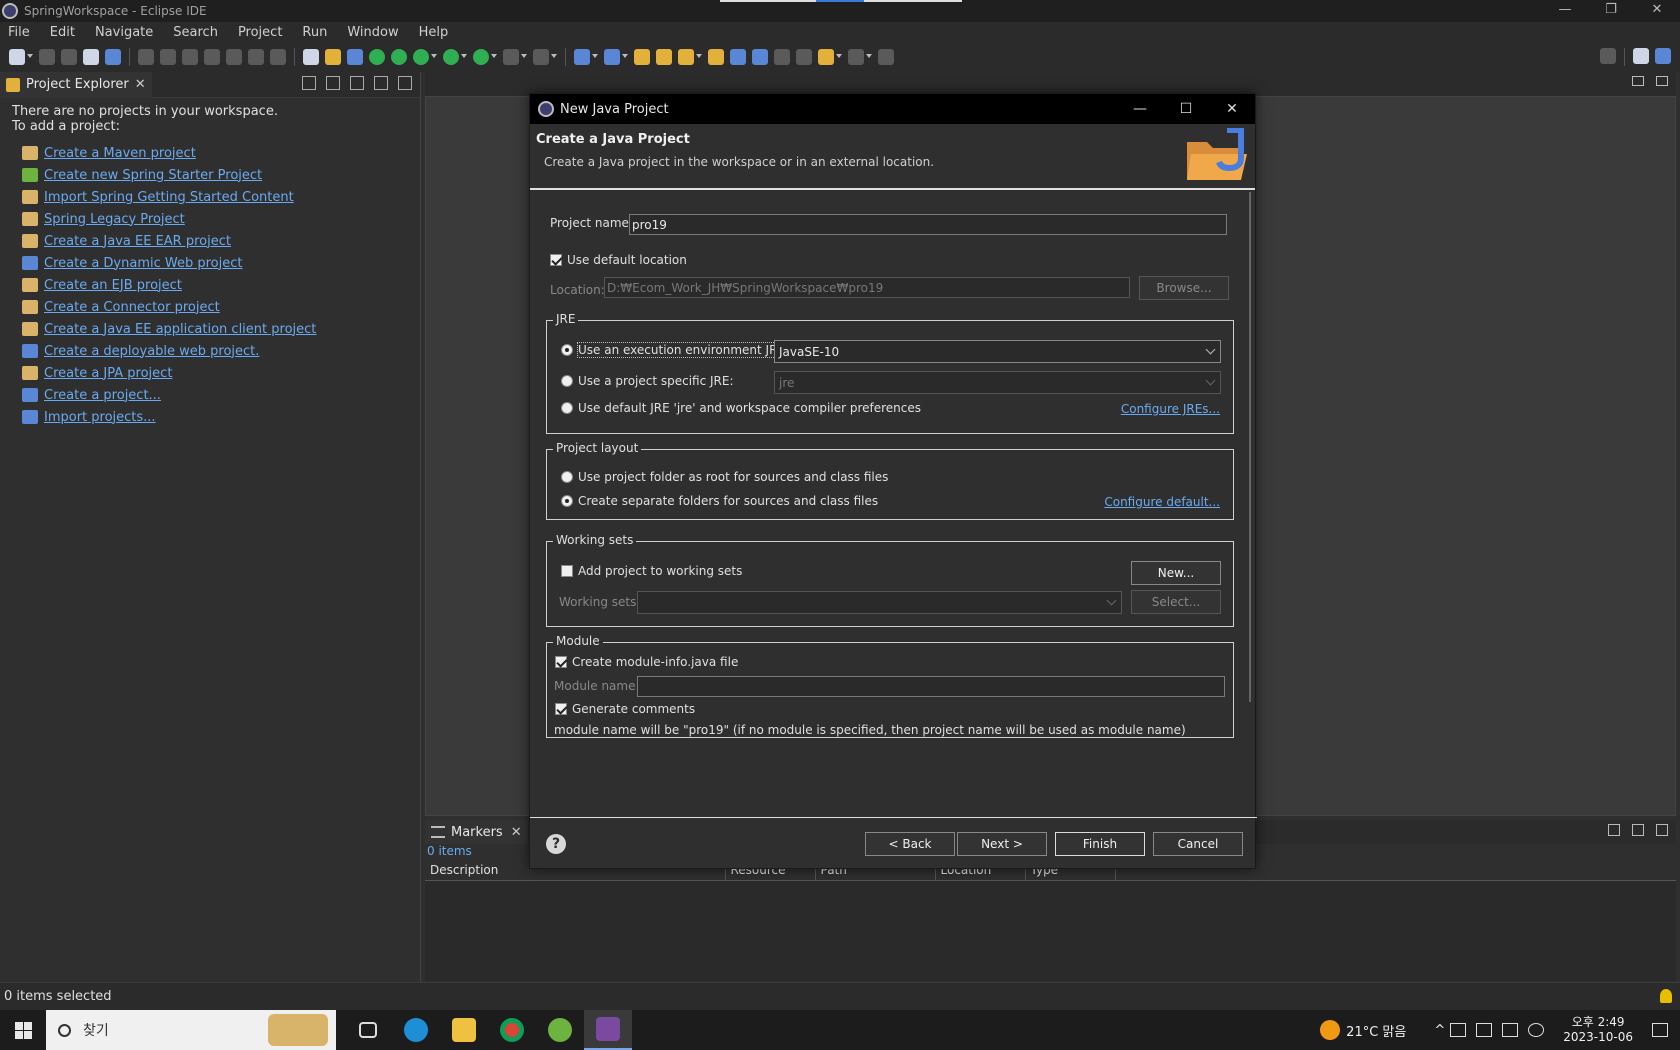  What do you see at coordinates (212, 57) in the screenshot?
I see `disconnect-icon` at bounding box center [212, 57].